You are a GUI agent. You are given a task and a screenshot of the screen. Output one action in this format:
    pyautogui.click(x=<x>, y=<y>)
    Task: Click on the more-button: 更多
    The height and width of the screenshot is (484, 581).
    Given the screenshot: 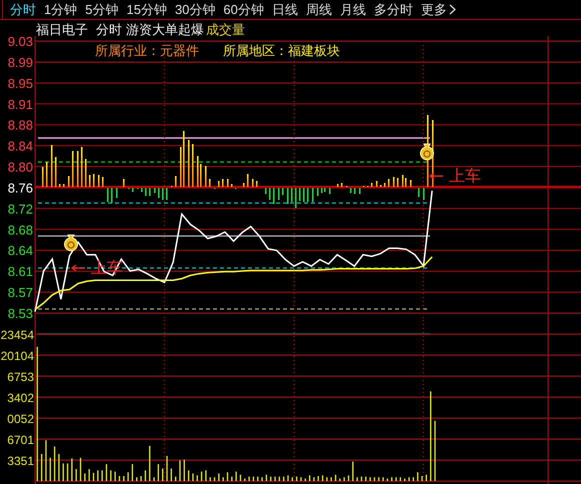 What is the action you would take?
    pyautogui.click(x=438, y=10)
    